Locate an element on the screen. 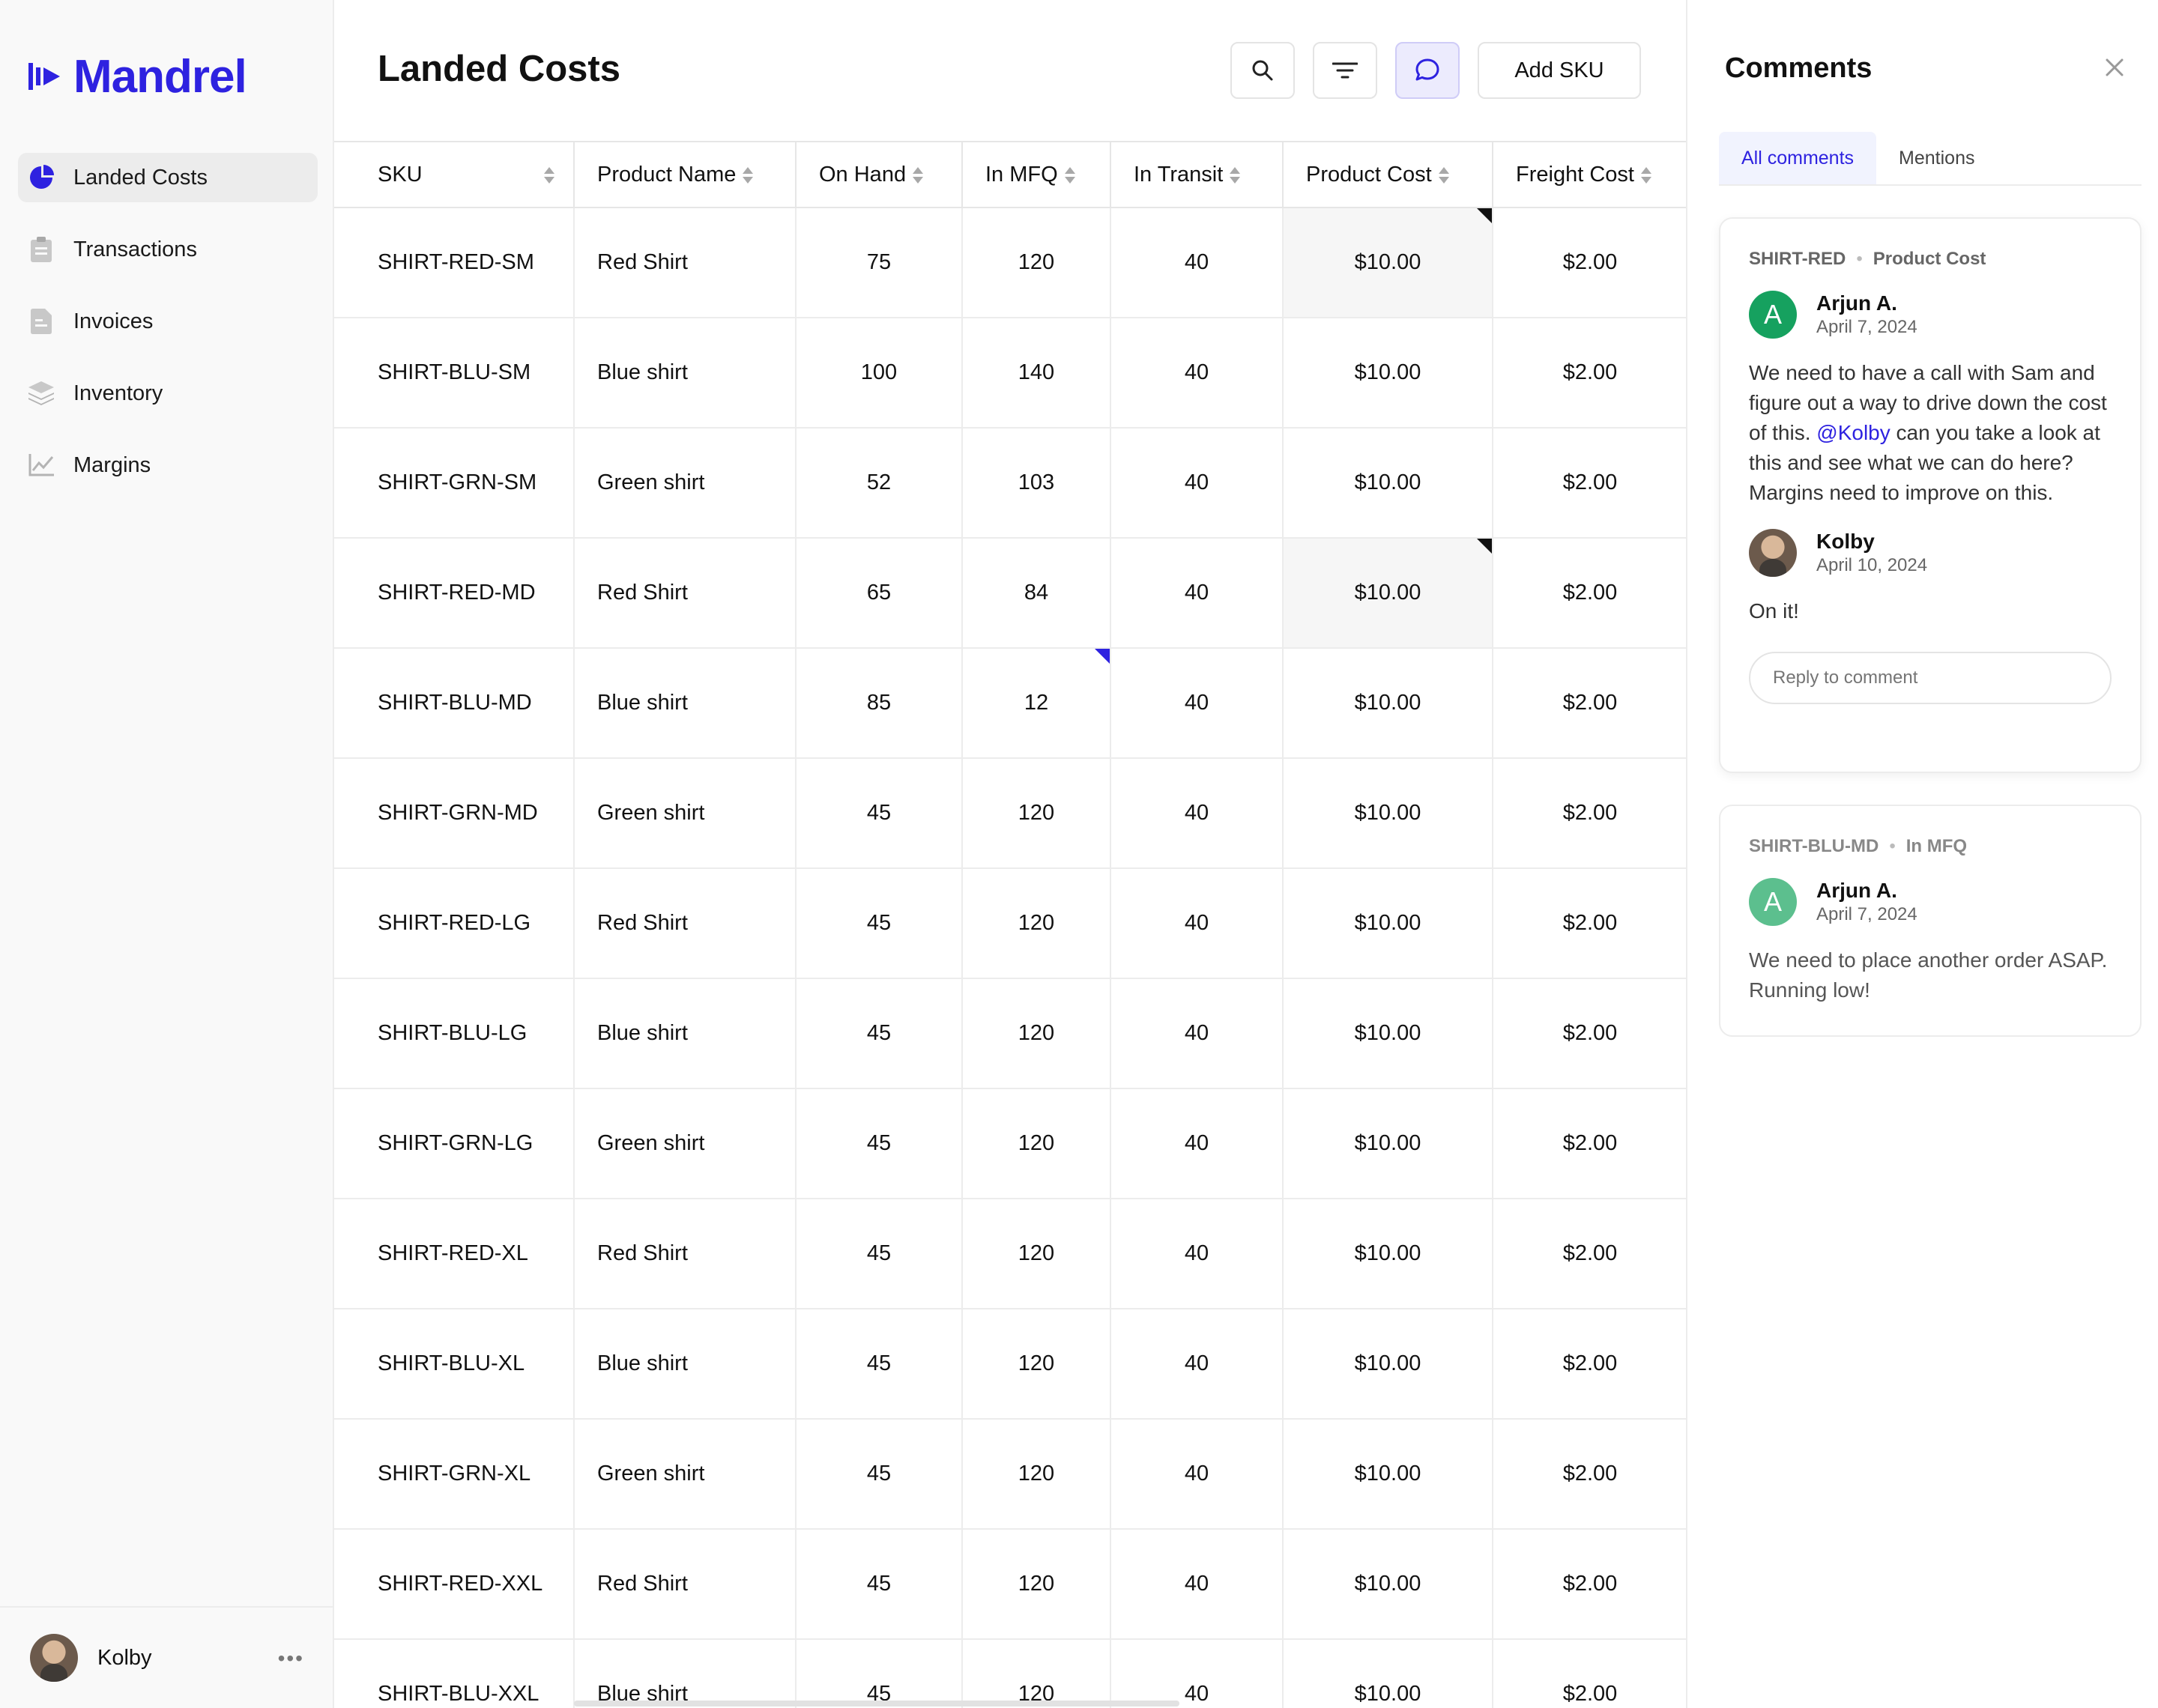  column-header-sku: SKU is located at coordinates (454, 174).